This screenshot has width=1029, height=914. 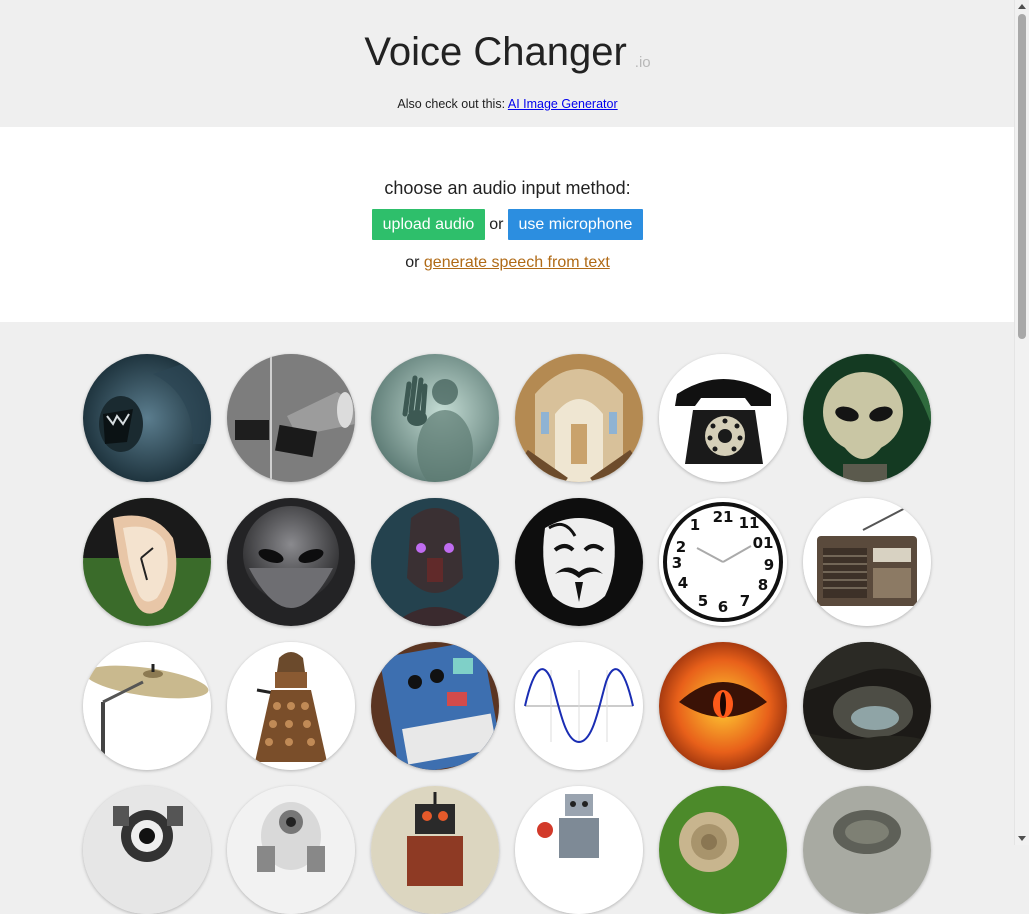 I want to click on generate-speech-link: generate speech from text, so click(x=517, y=262).